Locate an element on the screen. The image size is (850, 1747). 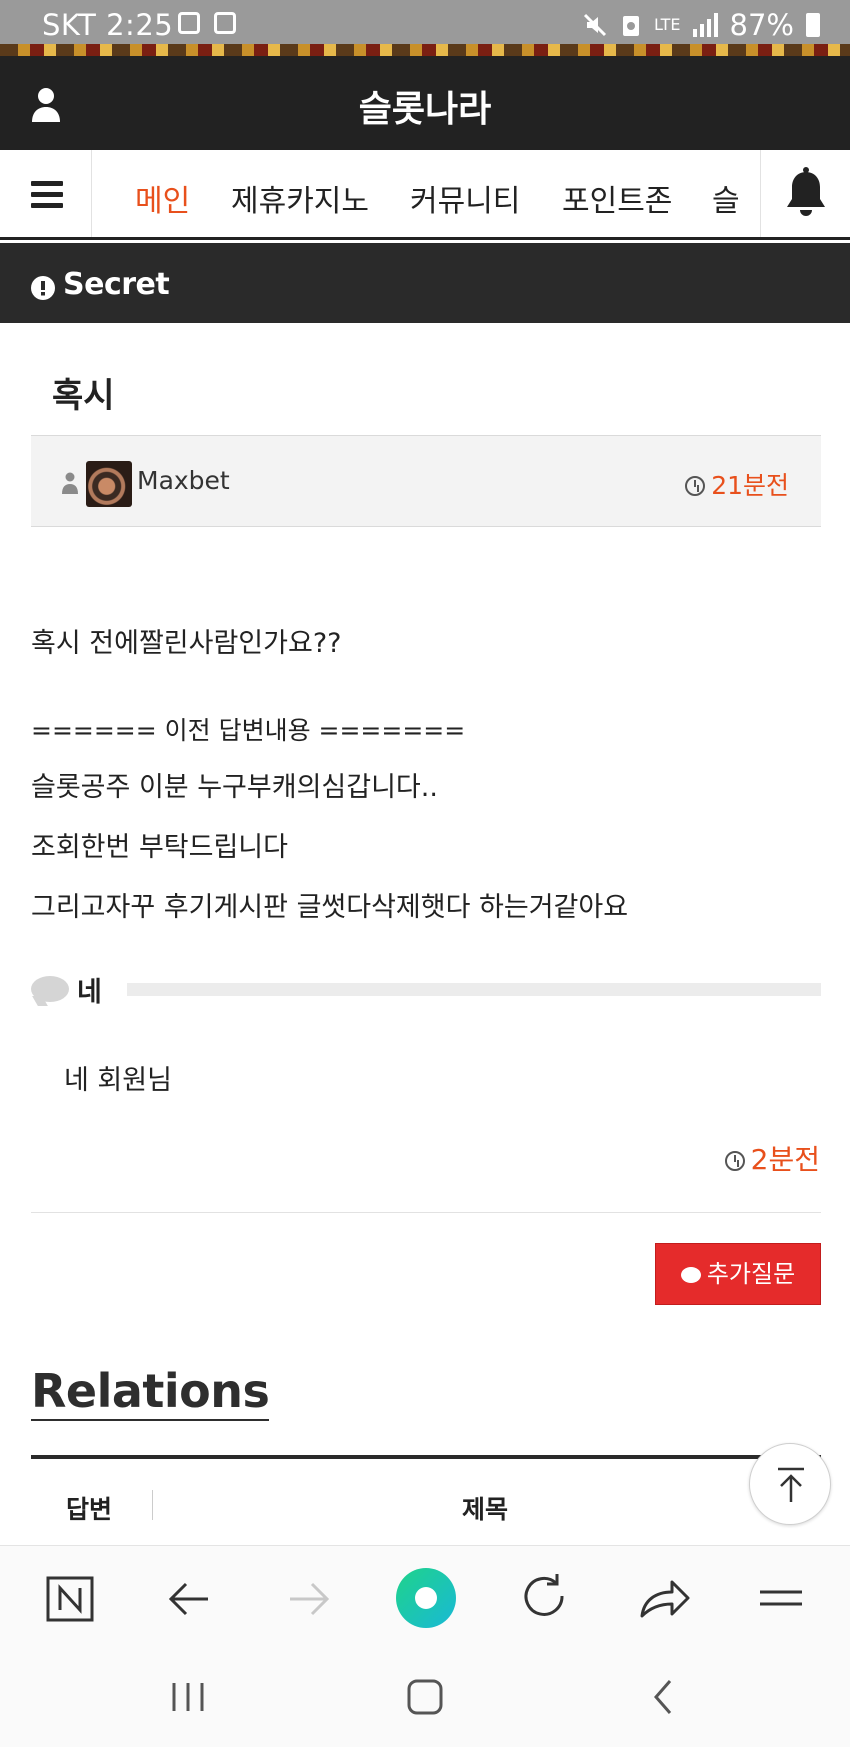
battery-icon is located at coordinates (813, 25).